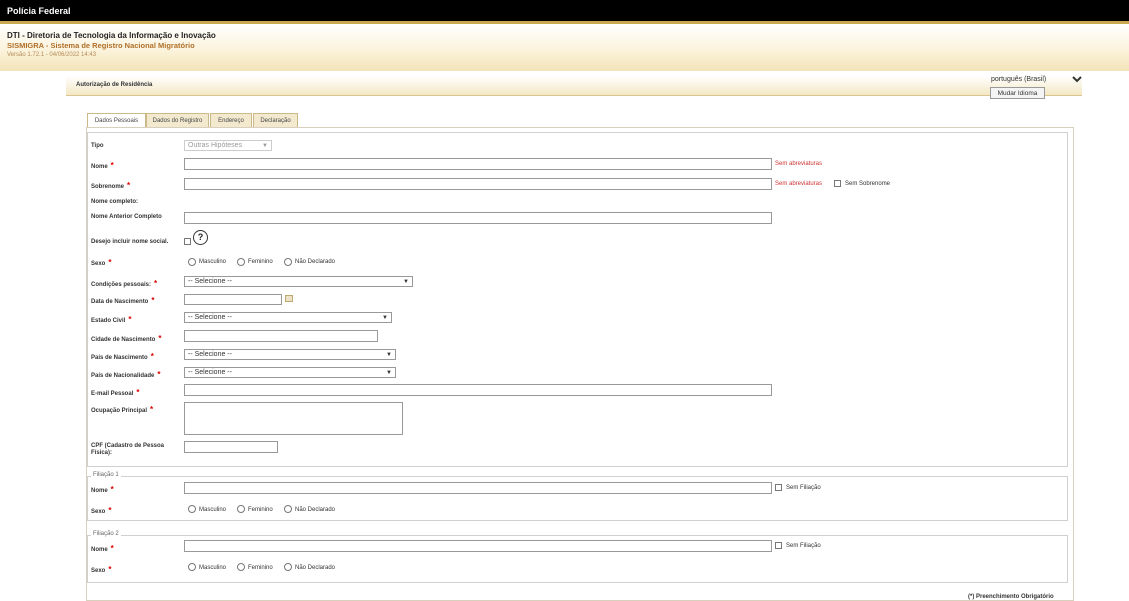 The width and height of the screenshot is (1129, 601). What do you see at coordinates (298, 281) in the screenshot?
I see `condicoes-select: -- Selecione -- ▼` at bounding box center [298, 281].